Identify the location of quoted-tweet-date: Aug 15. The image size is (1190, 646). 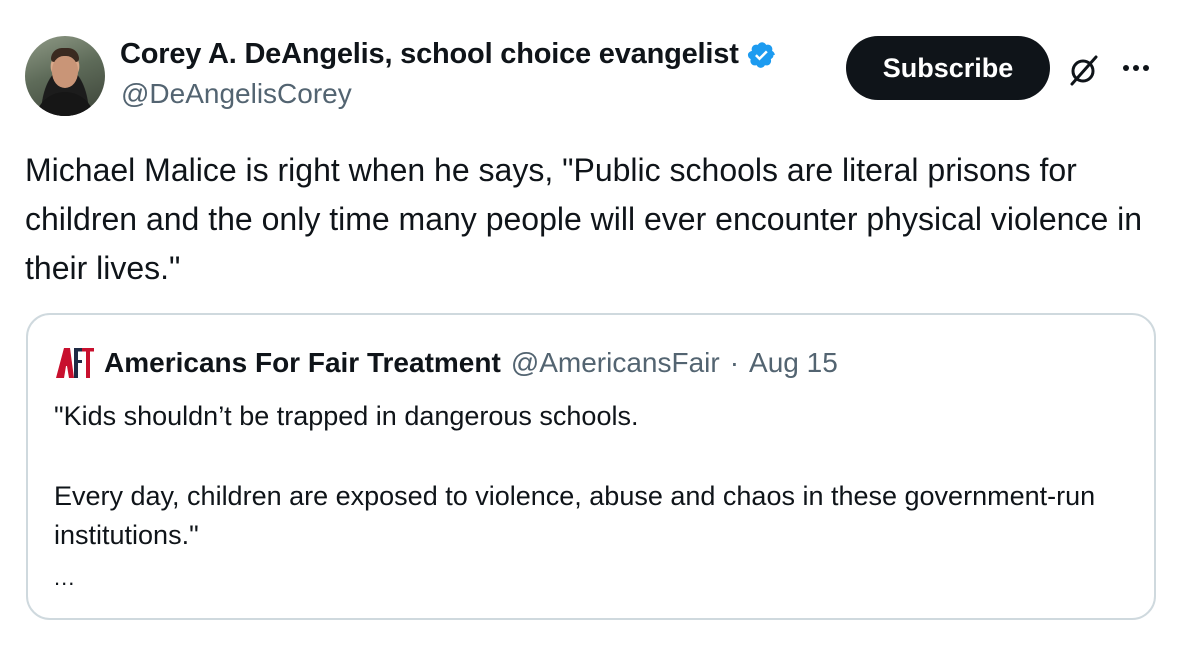
(793, 363).